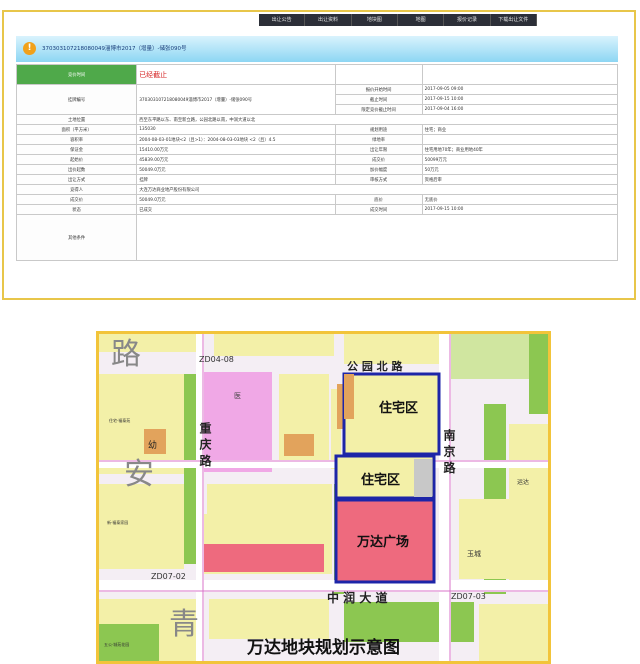 This screenshot has height=664, width=640. What do you see at coordinates (317, 49) in the screenshot?
I see `listing-title-bar: ! 370303107218080049淄博市2017（增量）-储张090号` at bounding box center [317, 49].